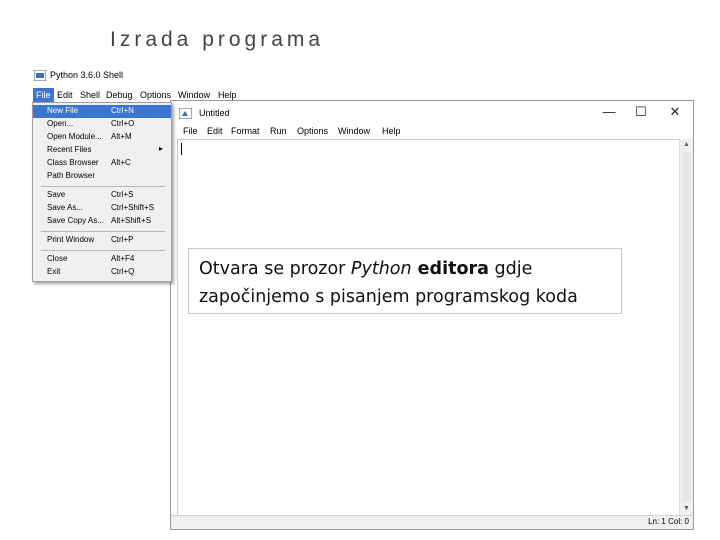  I want to click on menu-item-print-window: Print Window Ctrl+P, so click(102, 240).